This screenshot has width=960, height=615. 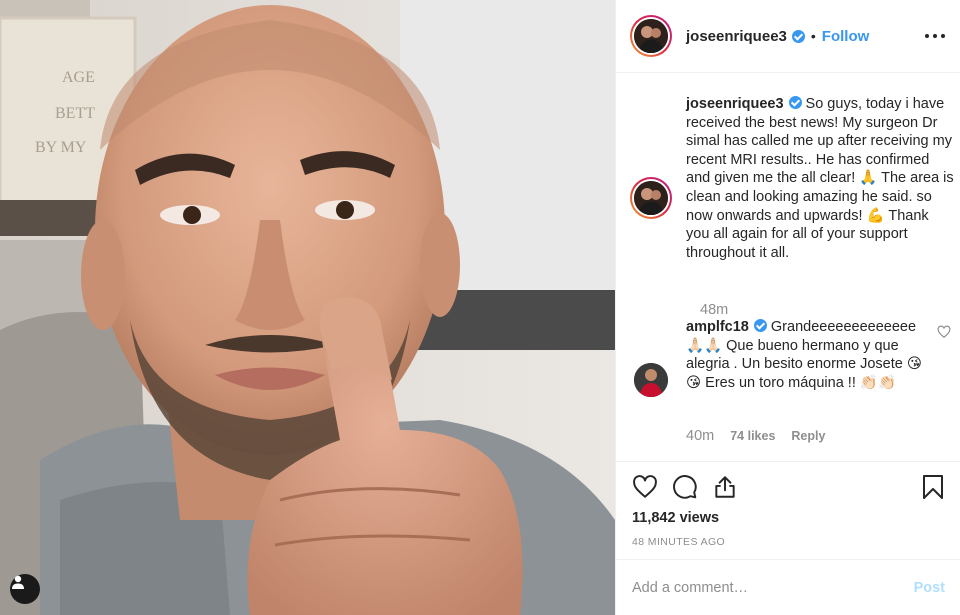 What do you see at coordinates (725, 487) in the screenshot?
I see `share-icon` at bounding box center [725, 487].